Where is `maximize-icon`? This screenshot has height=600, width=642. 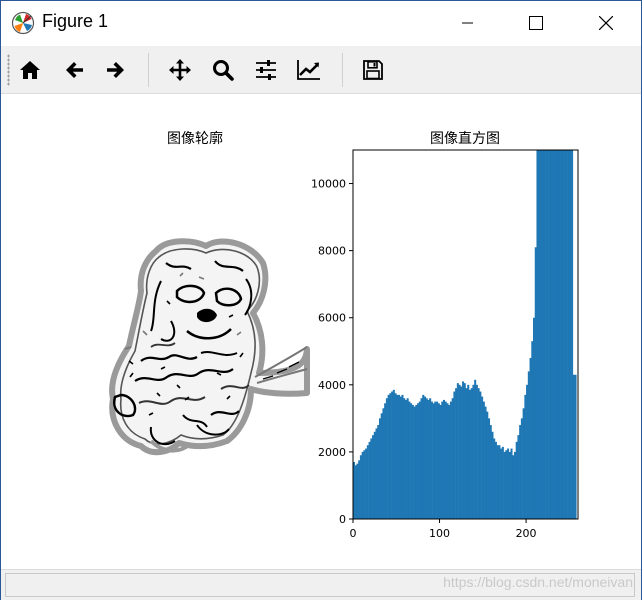 maximize-icon is located at coordinates (536, 23).